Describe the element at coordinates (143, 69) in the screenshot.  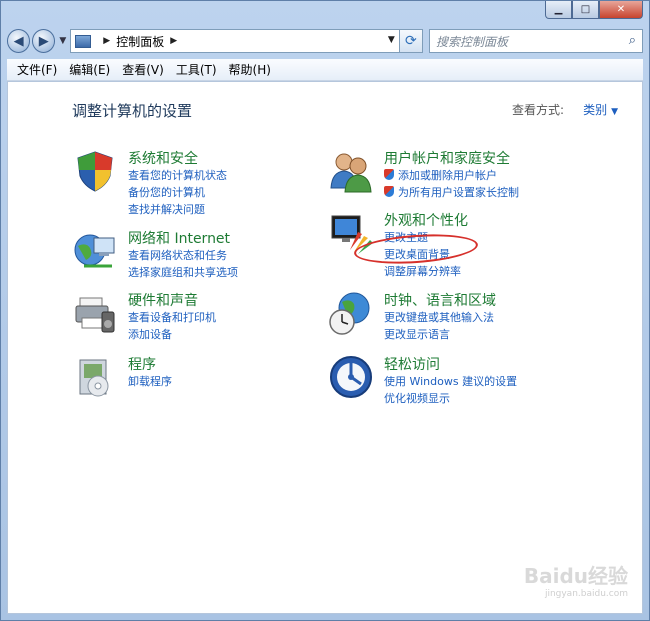
I see `menu-view: 查看(V)` at that location.